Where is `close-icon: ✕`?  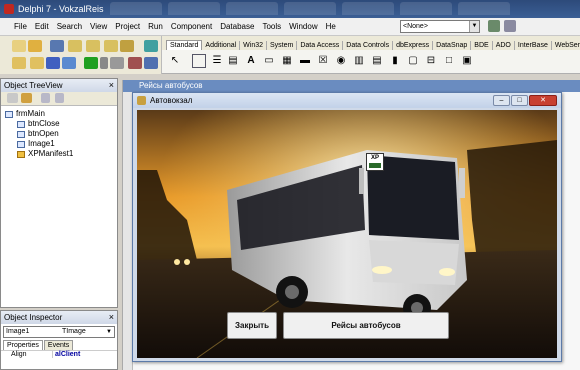 close-icon: ✕ is located at coordinates (543, 100).